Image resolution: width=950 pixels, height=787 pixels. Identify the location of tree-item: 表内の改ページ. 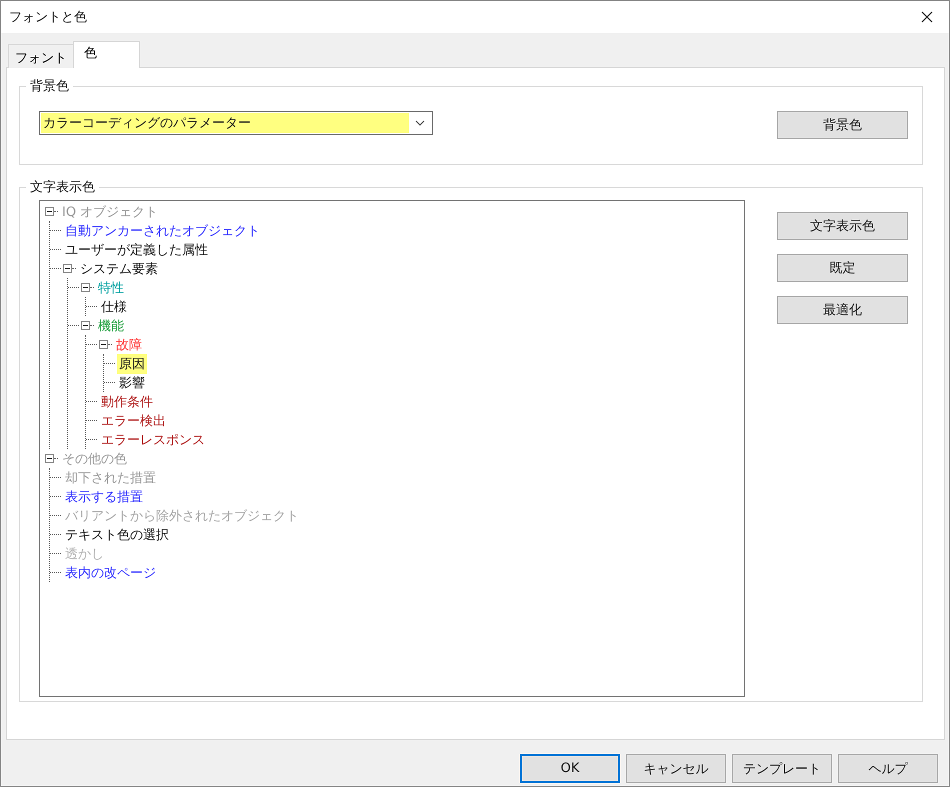
(110, 572).